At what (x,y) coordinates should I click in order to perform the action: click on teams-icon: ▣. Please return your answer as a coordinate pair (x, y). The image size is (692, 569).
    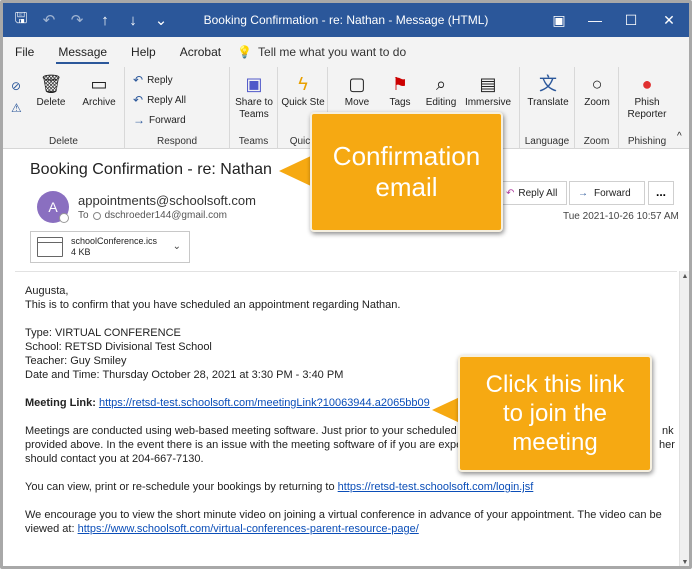
    Looking at the image, I should click on (254, 84).